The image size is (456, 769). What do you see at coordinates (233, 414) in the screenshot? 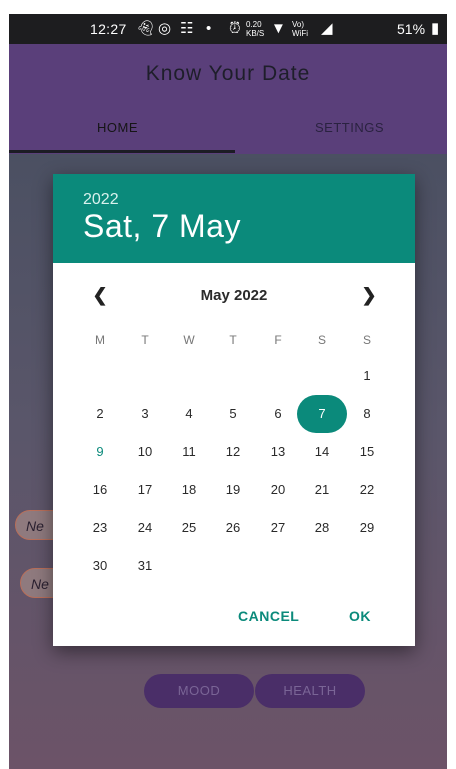
I see `calendar-day: 5` at bounding box center [233, 414].